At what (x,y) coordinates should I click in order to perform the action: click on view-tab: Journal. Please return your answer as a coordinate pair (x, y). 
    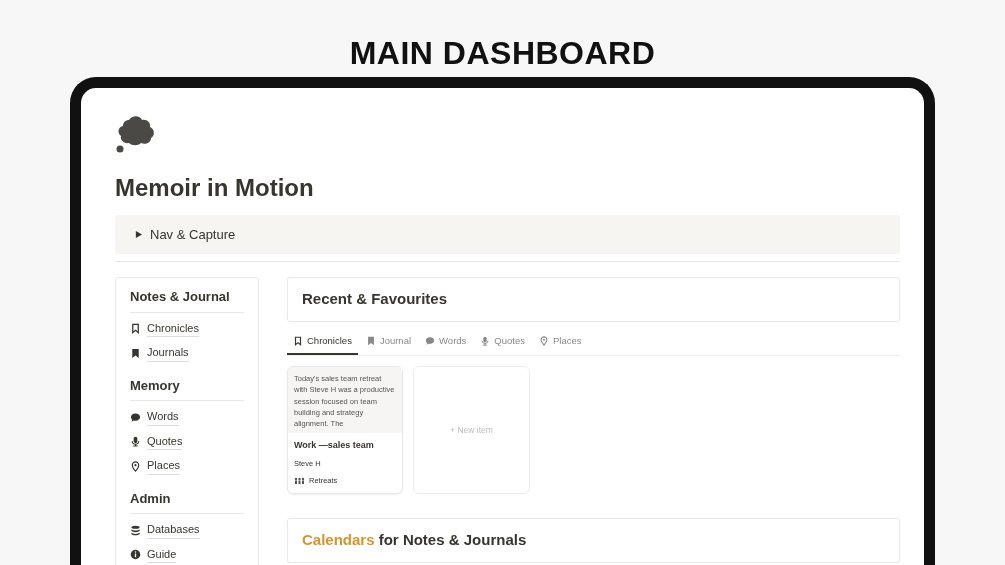
    Looking at the image, I should click on (388, 343).